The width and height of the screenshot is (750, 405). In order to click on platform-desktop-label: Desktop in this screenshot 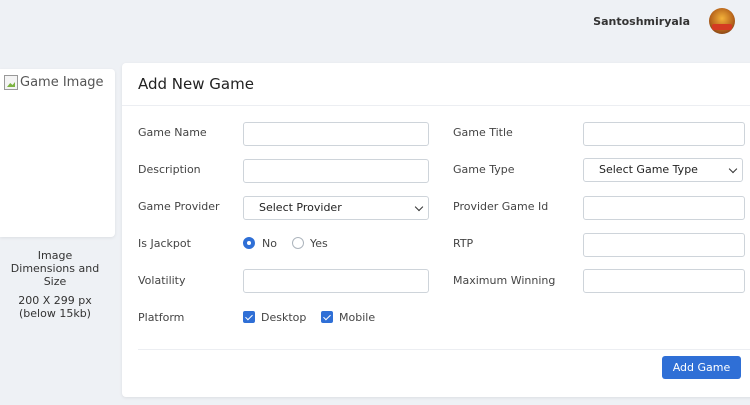, I will do `click(283, 317)`.